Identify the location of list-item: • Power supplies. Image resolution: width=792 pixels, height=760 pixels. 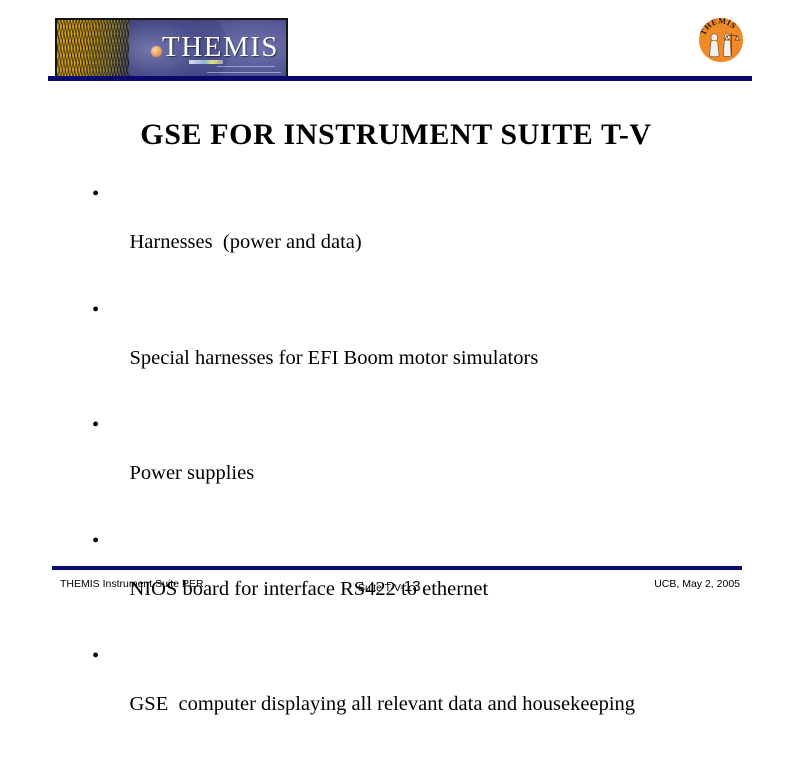
(422, 461).